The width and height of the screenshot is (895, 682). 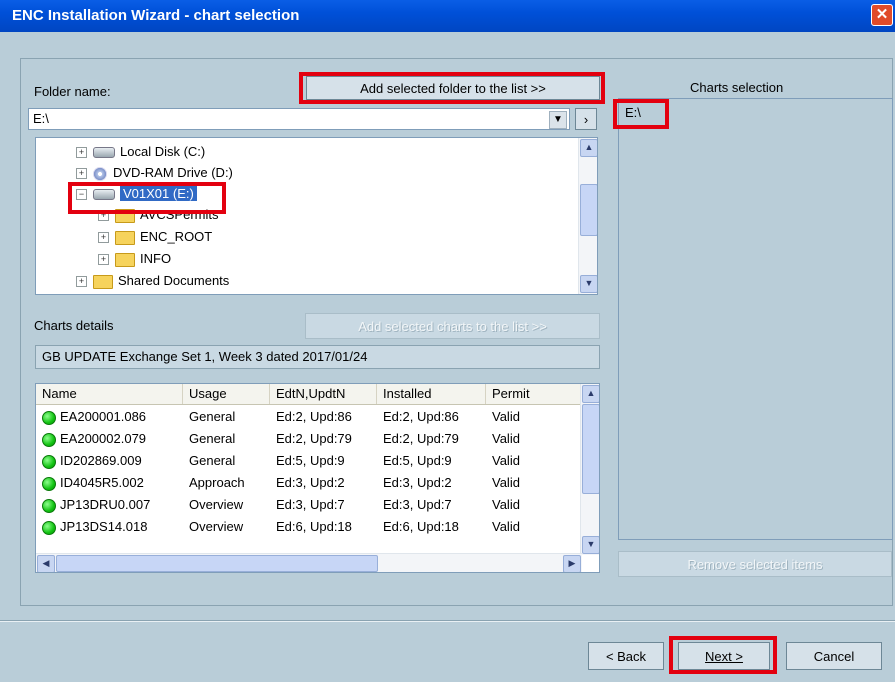 I want to click on scroll-right-icon: ▶, so click(x=572, y=563).